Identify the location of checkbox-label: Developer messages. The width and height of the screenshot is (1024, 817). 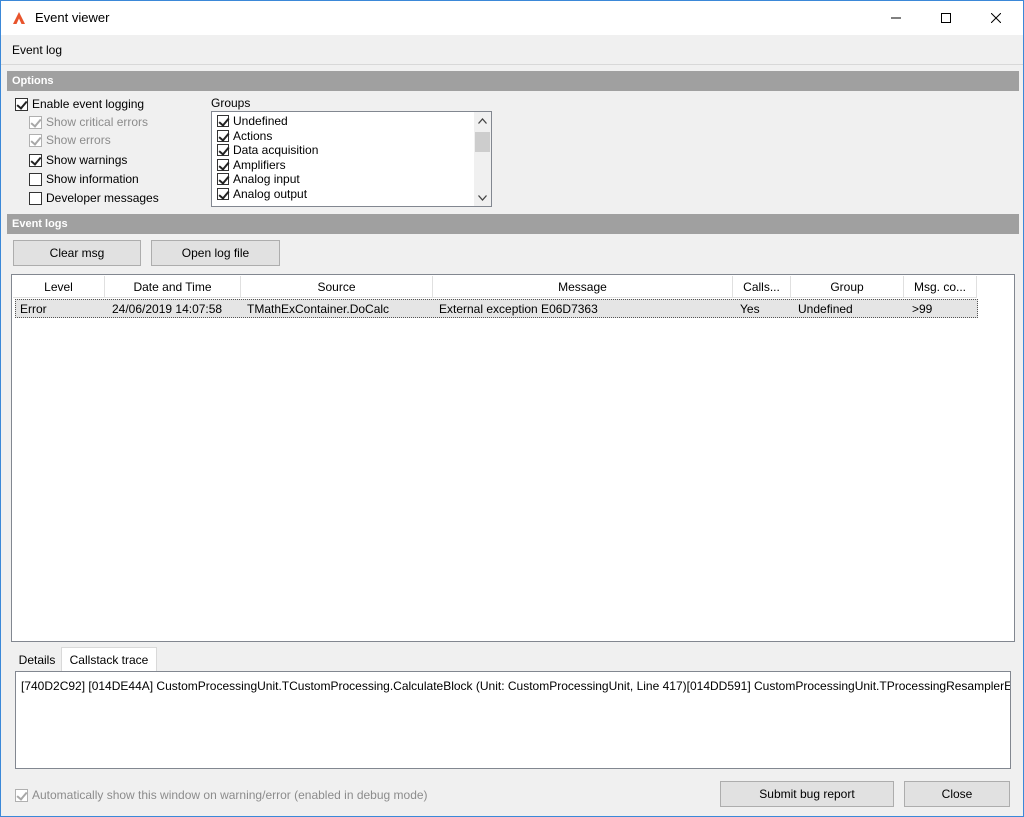
(102, 198).